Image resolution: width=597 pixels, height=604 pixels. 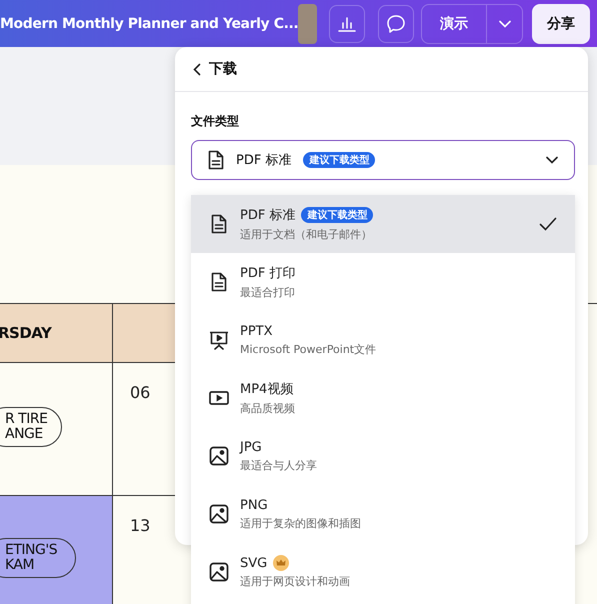 What do you see at coordinates (140, 392) in the screenshot?
I see `date-number: 06` at bounding box center [140, 392].